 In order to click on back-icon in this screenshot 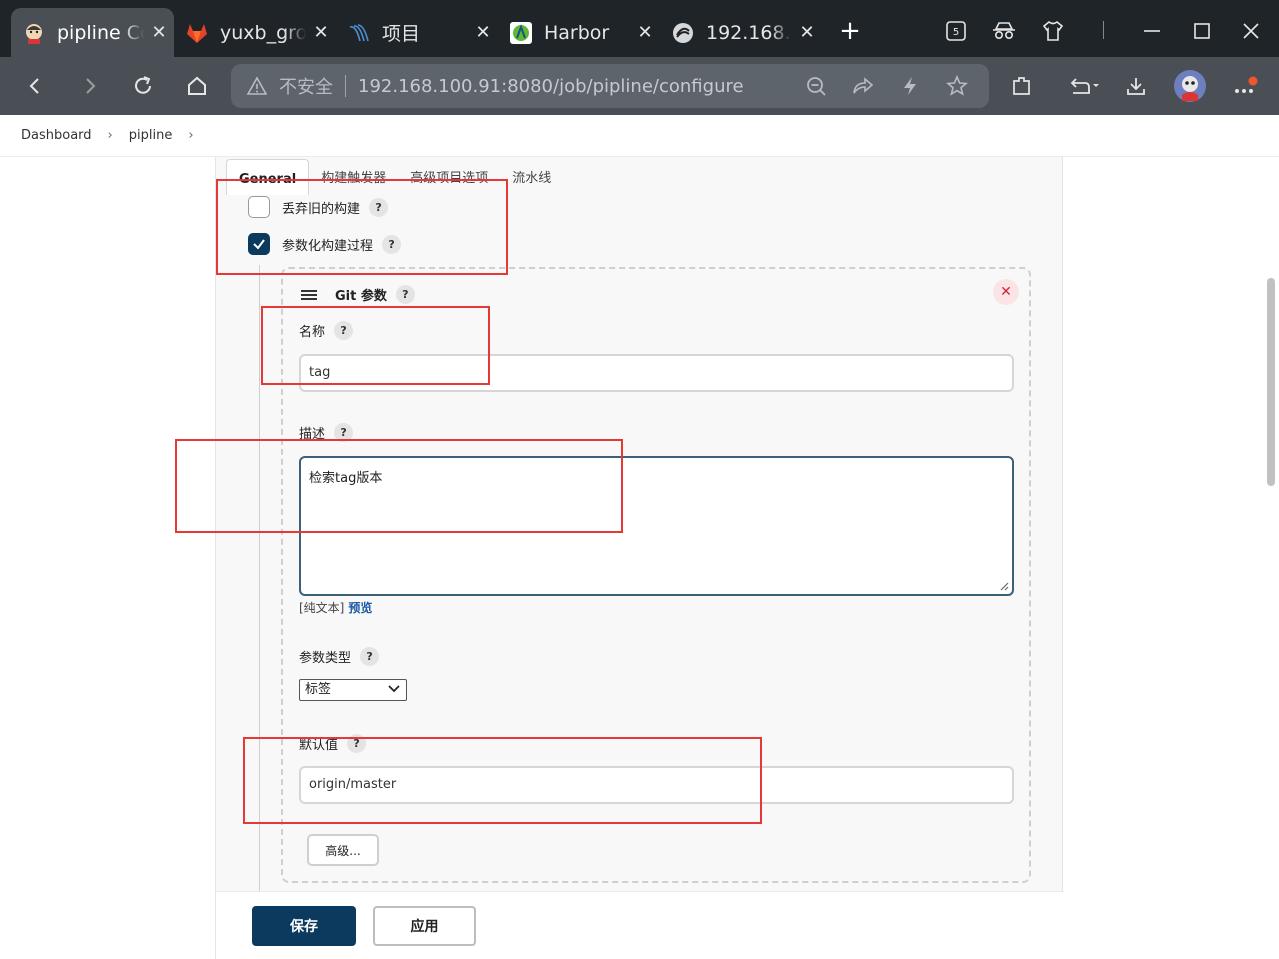, I will do `click(35, 86)`.